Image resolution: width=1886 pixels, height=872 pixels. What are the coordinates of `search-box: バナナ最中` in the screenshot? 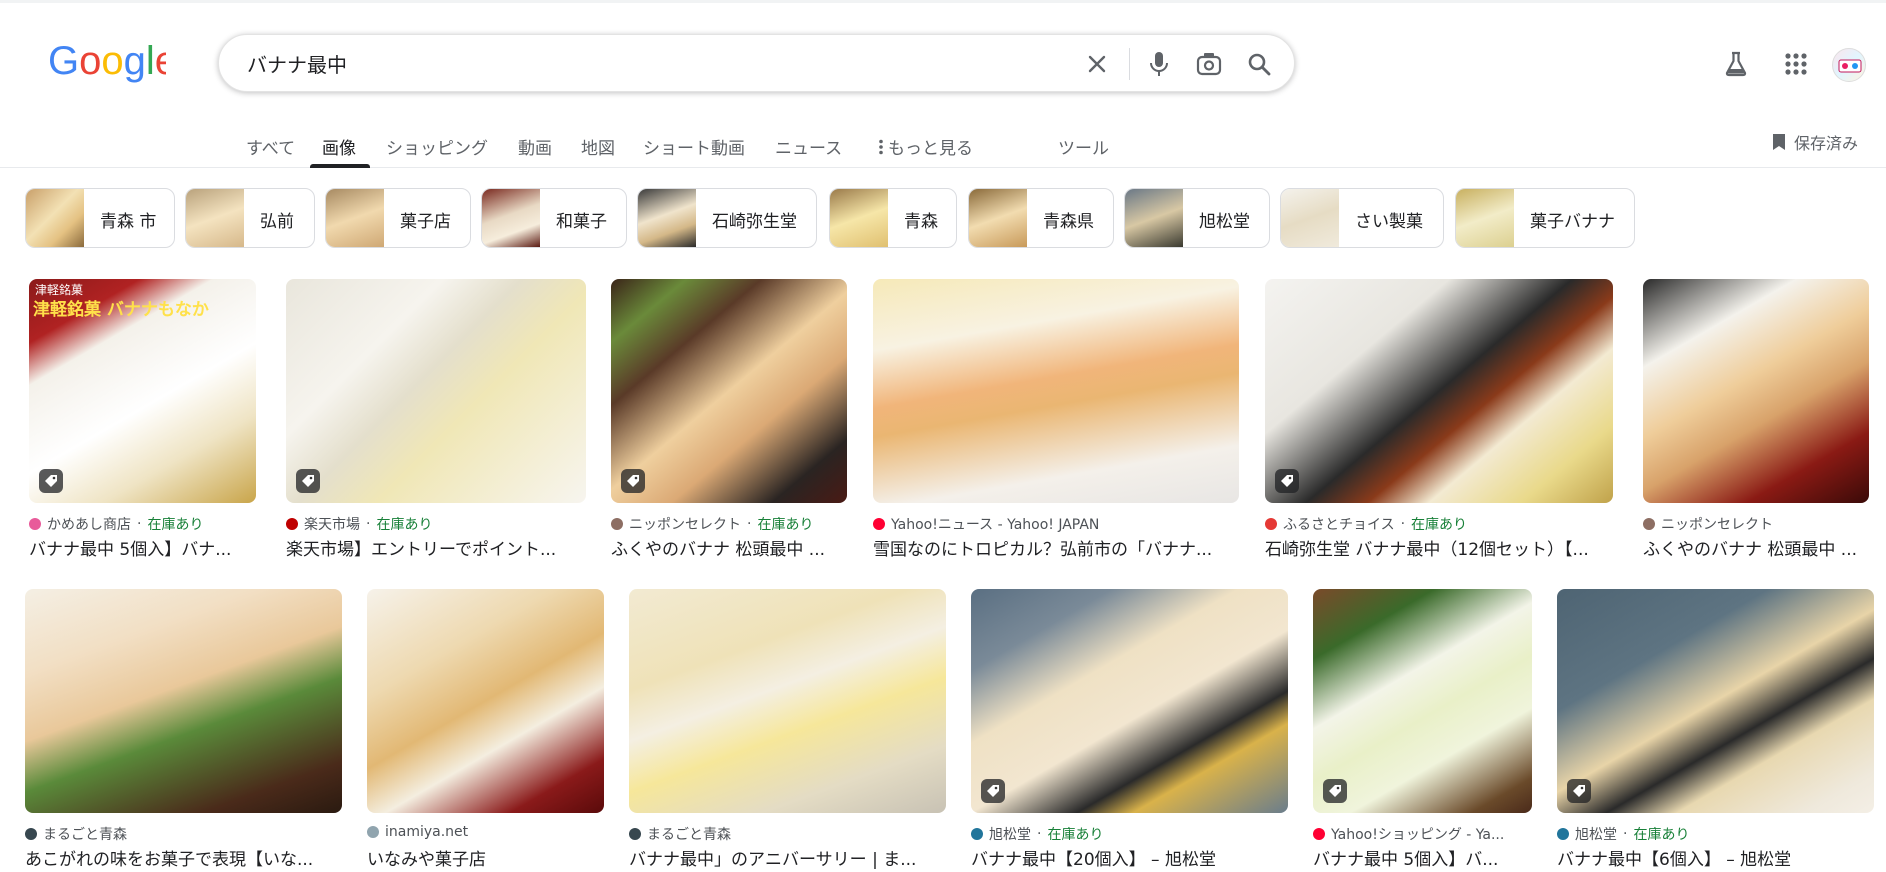 It's located at (756, 63).